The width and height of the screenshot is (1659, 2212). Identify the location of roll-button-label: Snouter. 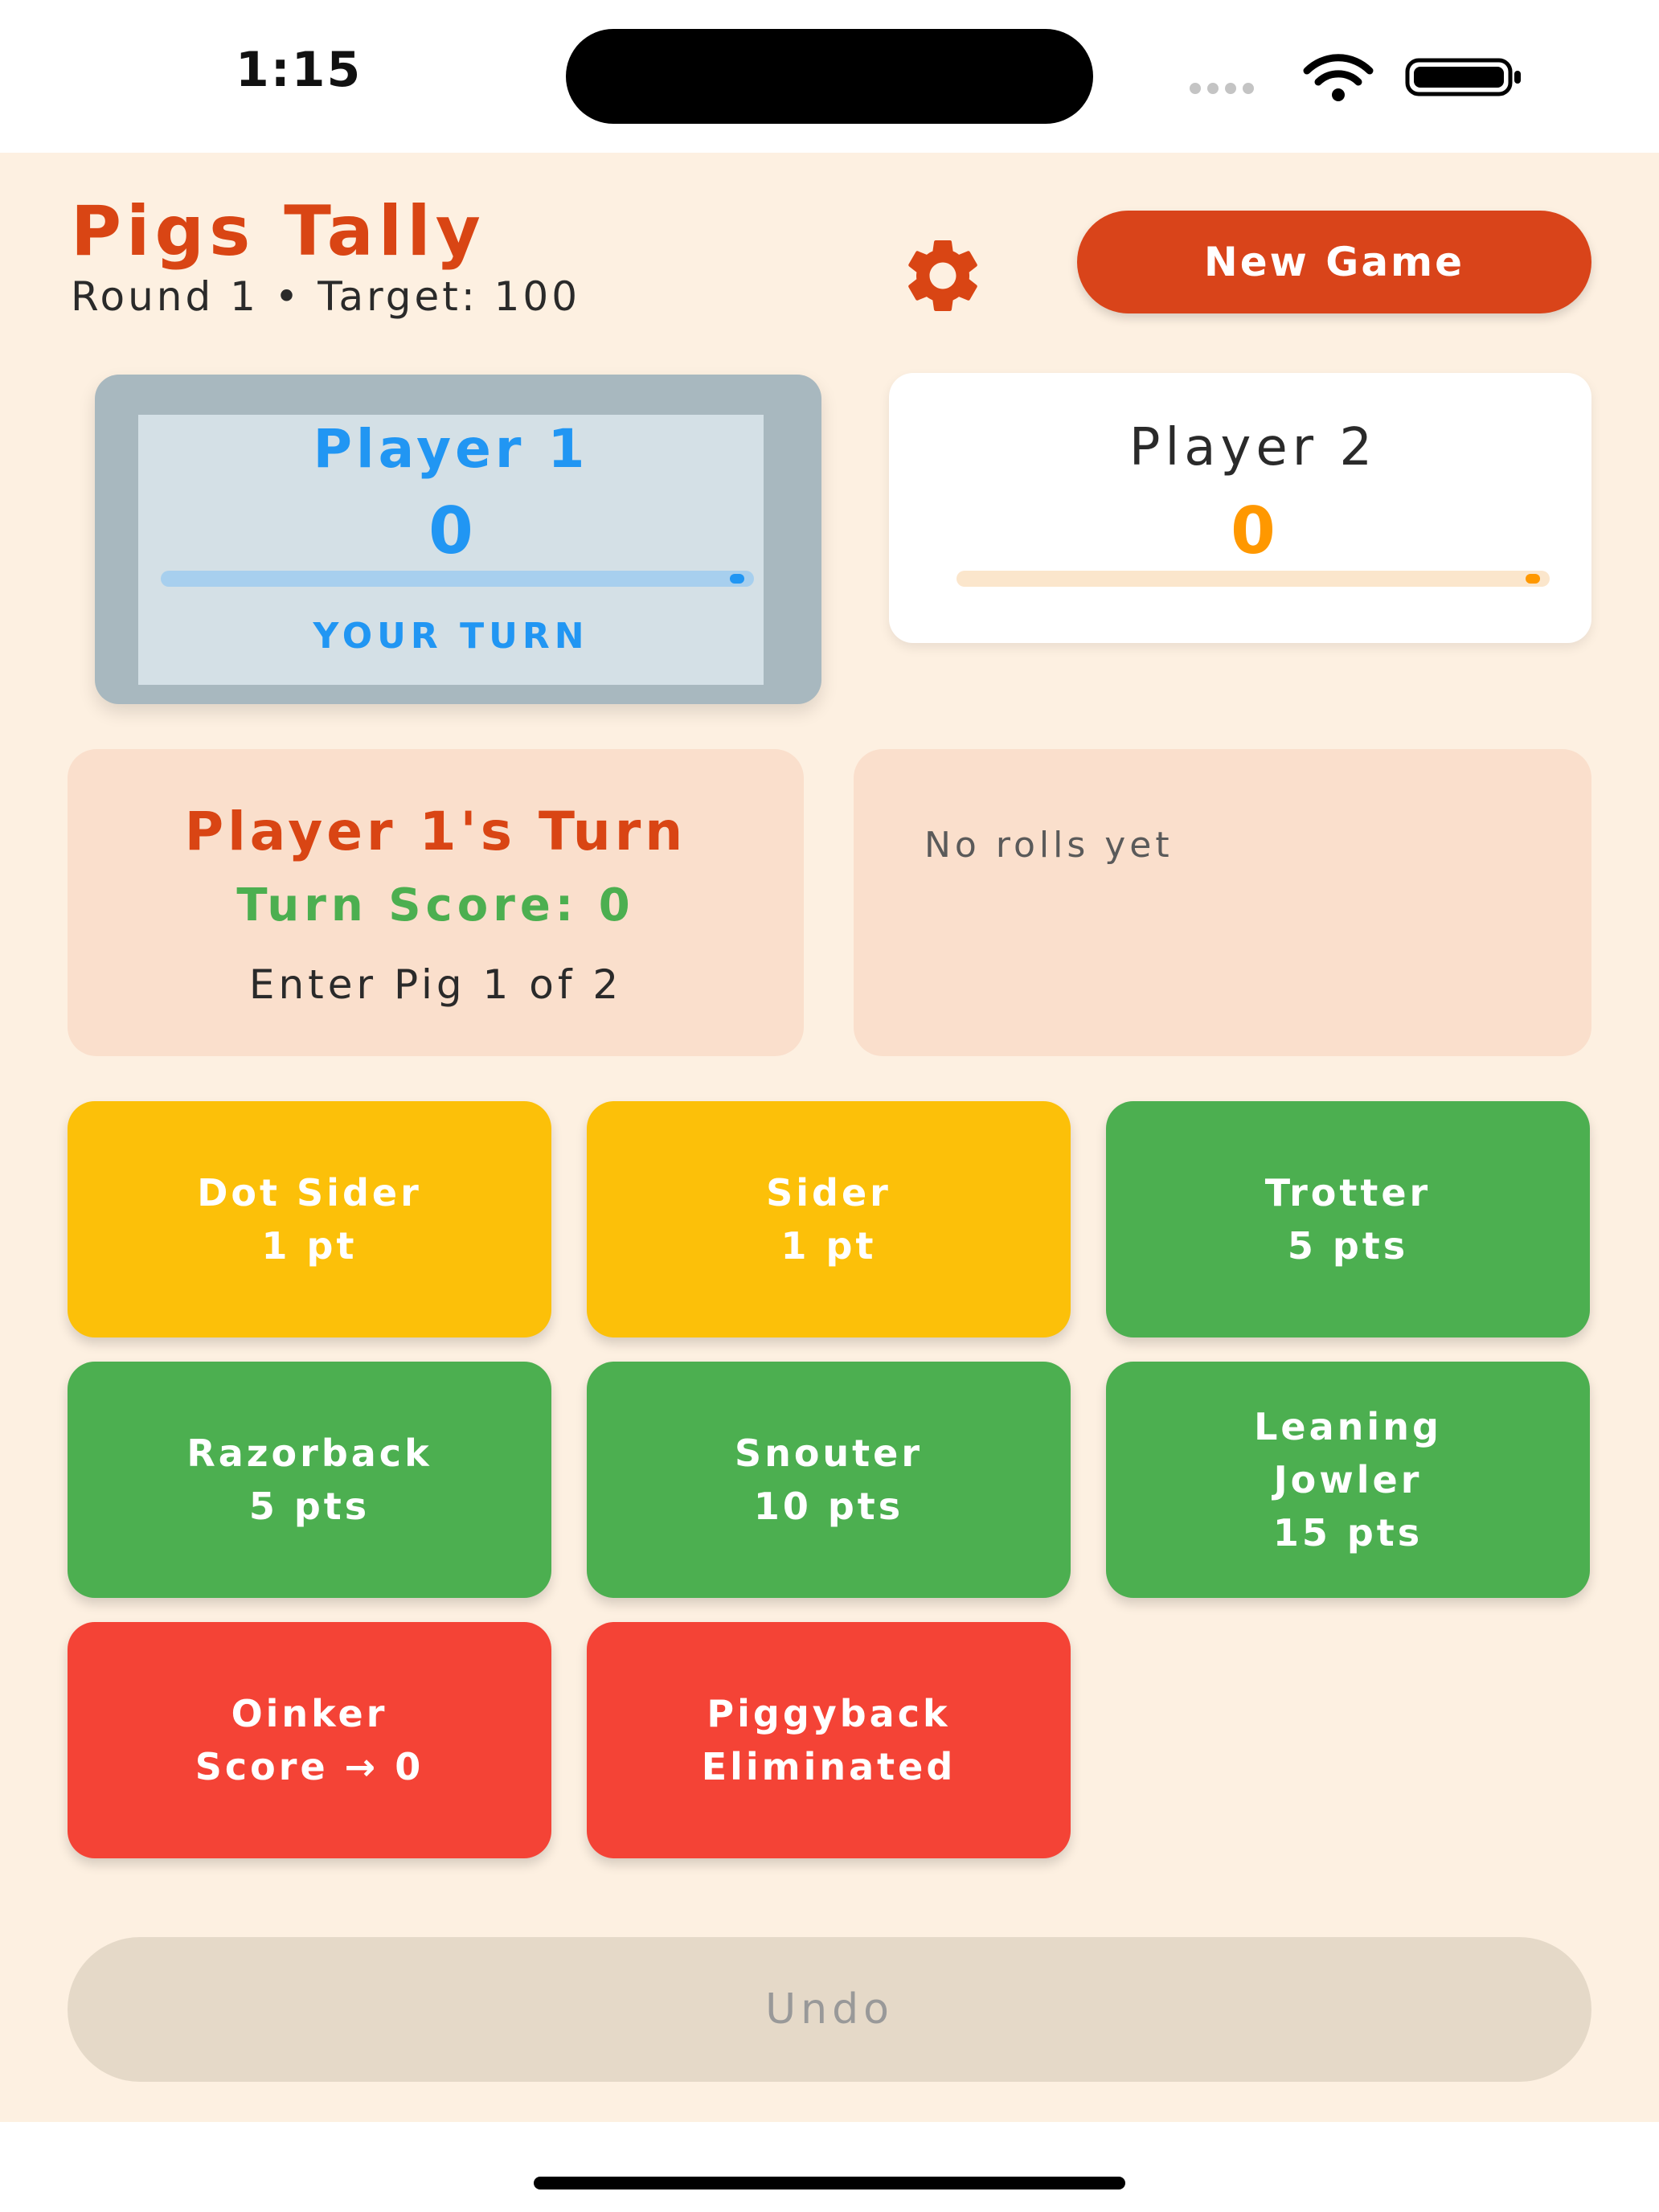
(829, 1453).